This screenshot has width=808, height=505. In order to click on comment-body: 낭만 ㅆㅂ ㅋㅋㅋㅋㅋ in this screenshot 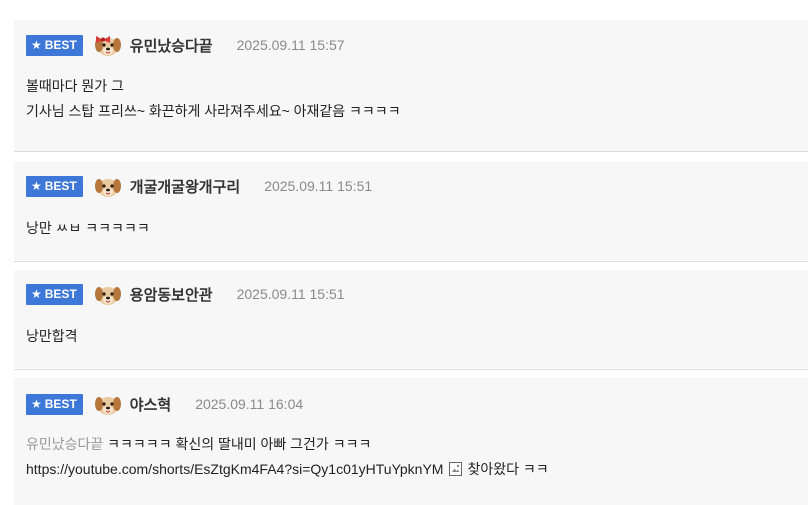, I will do `click(88, 228)`.